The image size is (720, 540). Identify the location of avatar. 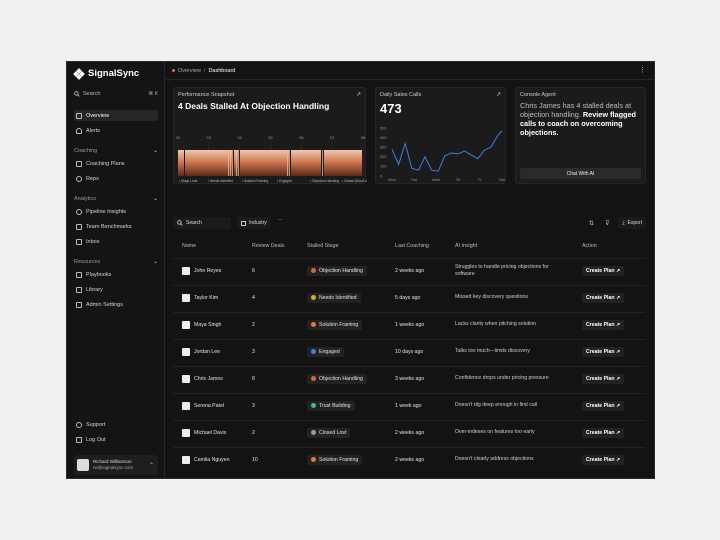
(83, 465).